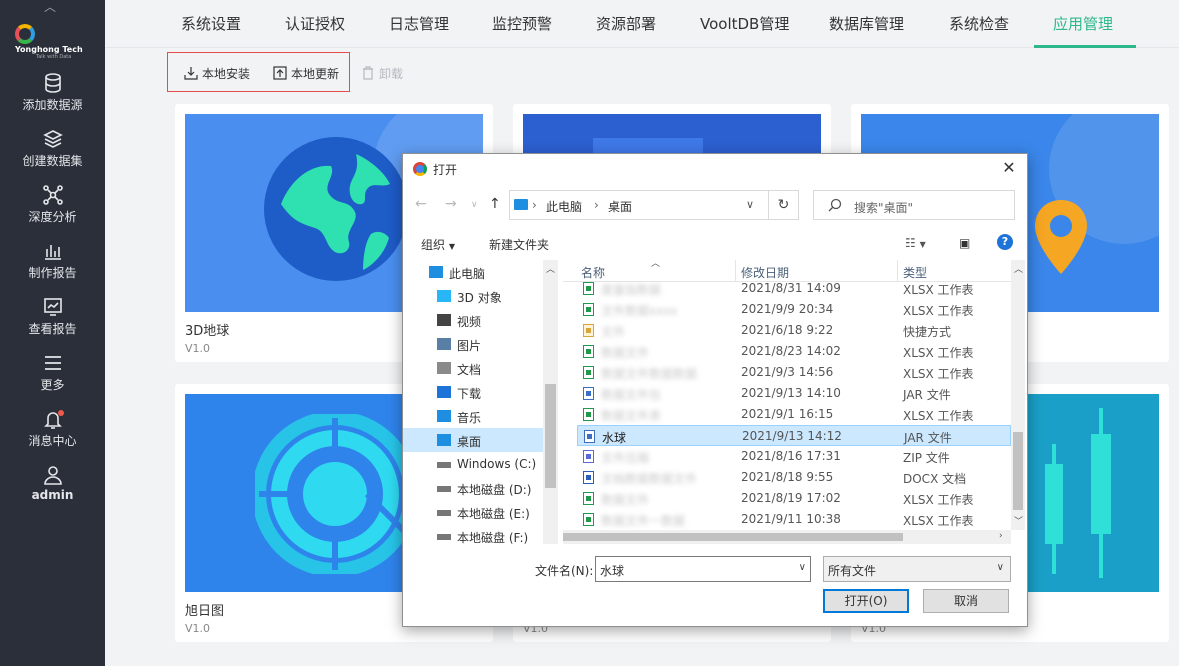  I want to click on database-icon, so click(52, 83).